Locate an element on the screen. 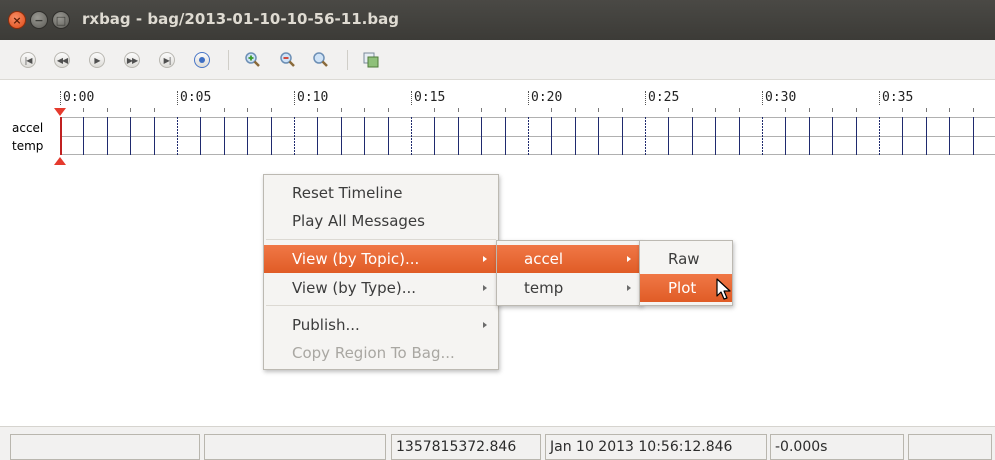 This screenshot has width=995, height=460. submenu-item-accel: accel is located at coordinates (569, 259).